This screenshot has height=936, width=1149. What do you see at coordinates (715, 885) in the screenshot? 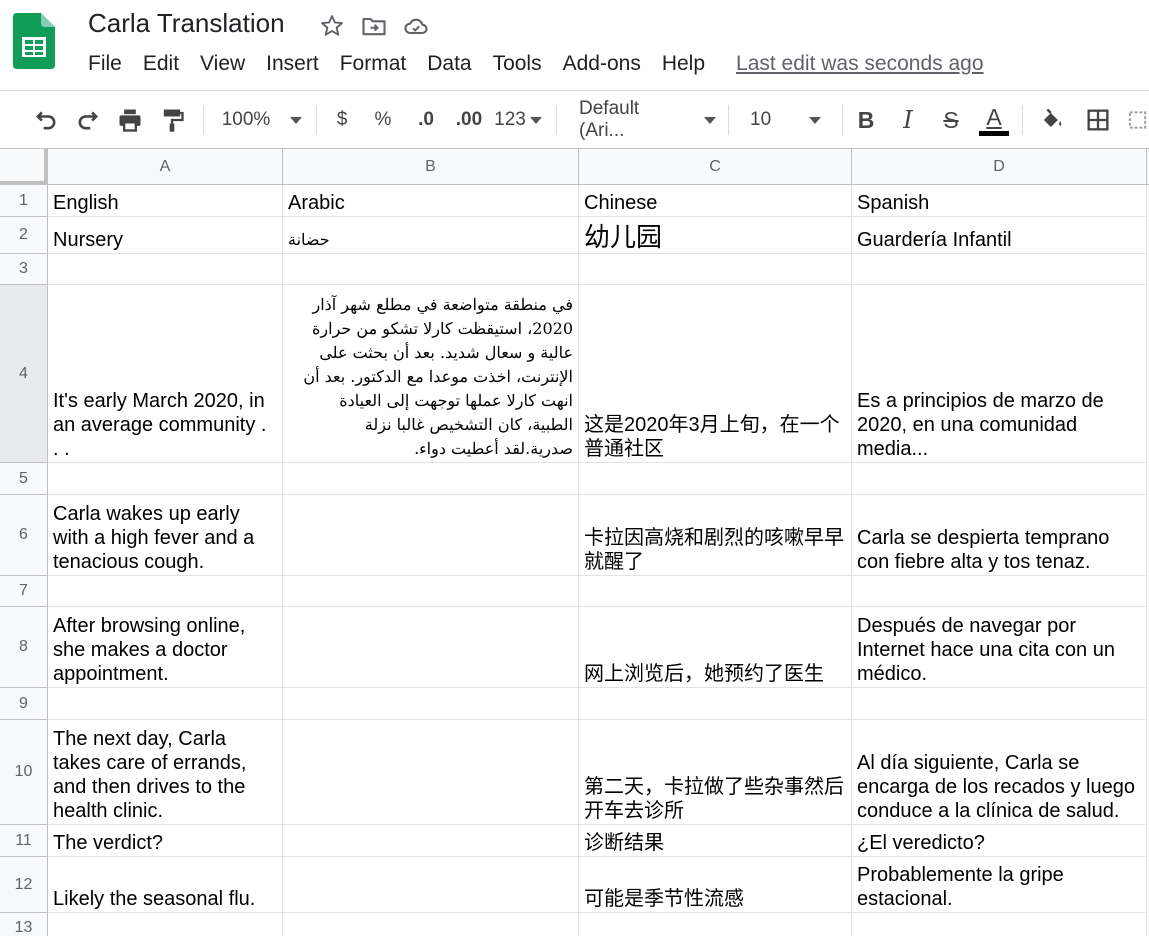
I see `cell-c12: 可能是季节性流感` at bounding box center [715, 885].